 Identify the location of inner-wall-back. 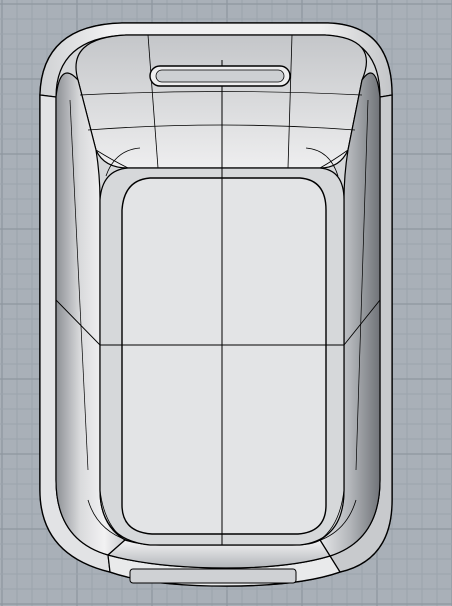
(221, 101).